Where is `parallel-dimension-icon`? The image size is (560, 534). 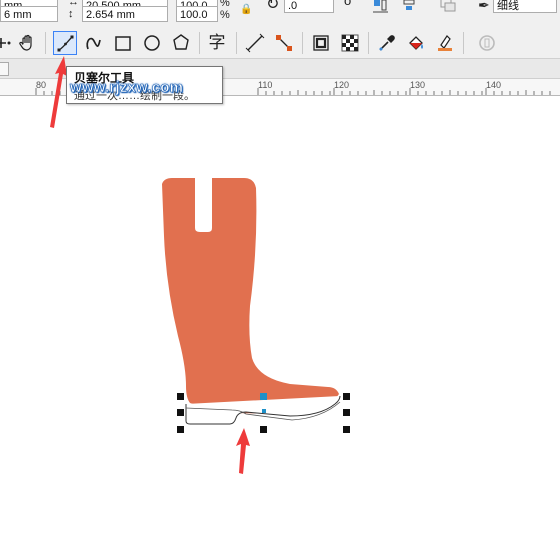 parallel-dimension-icon is located at coordinates (255, 43).